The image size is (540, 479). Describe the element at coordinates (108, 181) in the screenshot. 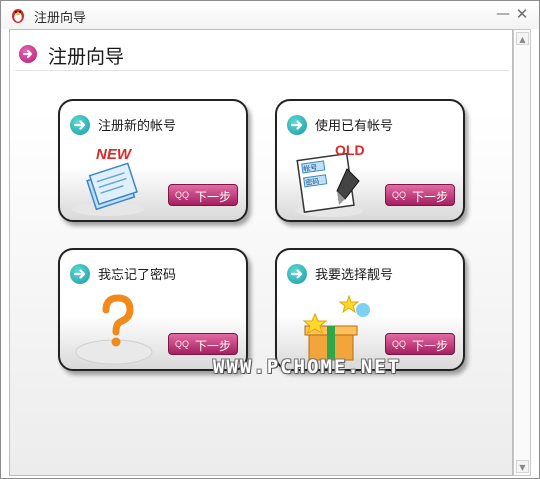

I see `new-document-illustration: NEW` at that location.